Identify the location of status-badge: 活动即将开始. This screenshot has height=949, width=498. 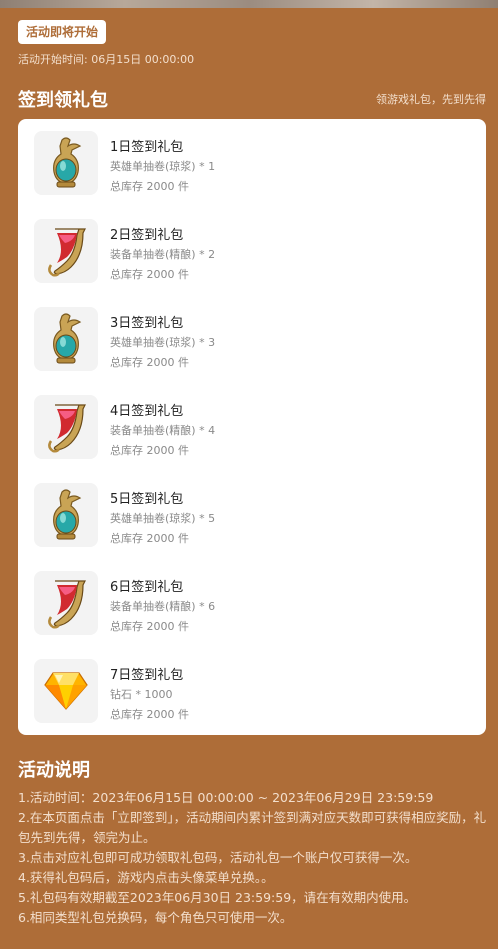
(62, 32).